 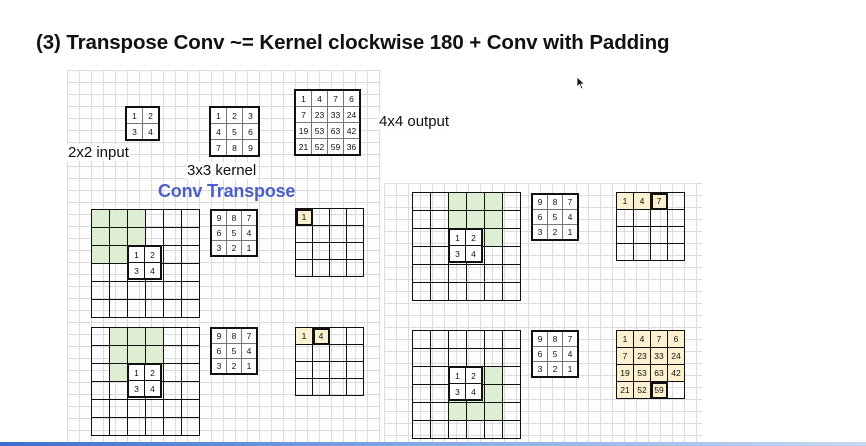 I want to click on mouse-pointer-icon, so click(x=581, y=83).